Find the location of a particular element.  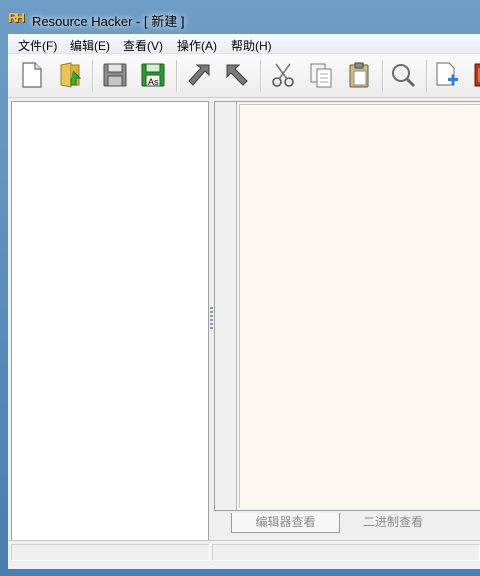

new-file-icon is located at coordinates (32, 75).